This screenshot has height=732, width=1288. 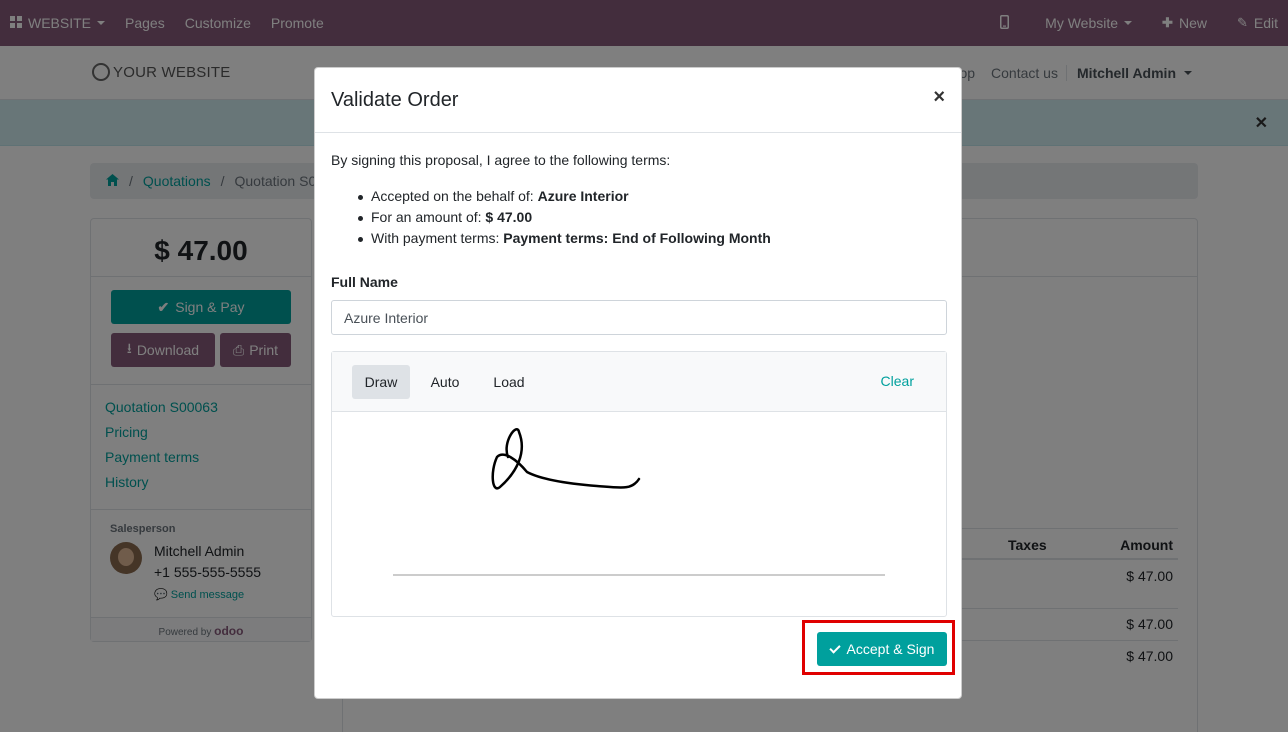 I want to click on term-label: With payment terms:, so click(x=437, y=238).